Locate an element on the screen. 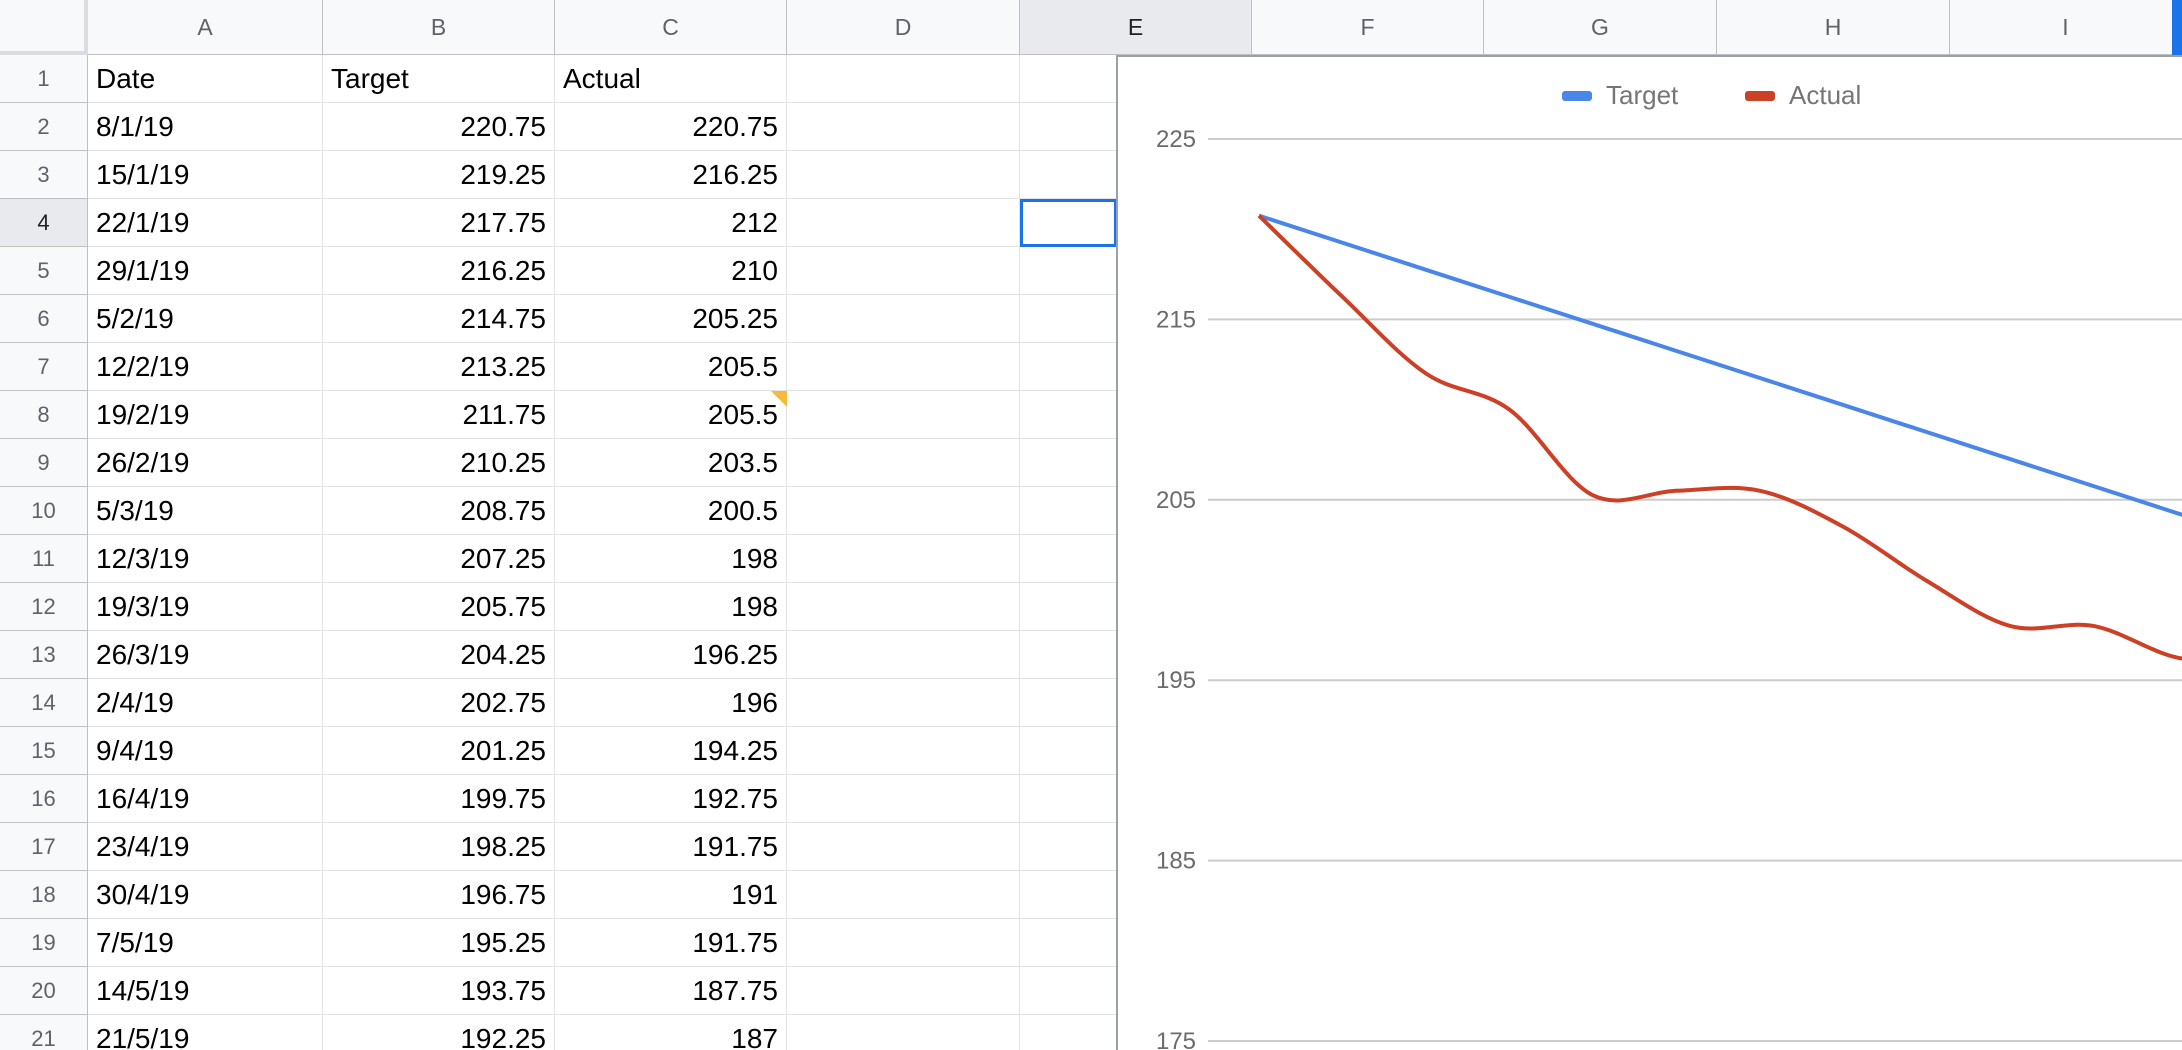 This screenshot has height=1050, width=2182. column-header-a: A is located at coordinates (205, 27).